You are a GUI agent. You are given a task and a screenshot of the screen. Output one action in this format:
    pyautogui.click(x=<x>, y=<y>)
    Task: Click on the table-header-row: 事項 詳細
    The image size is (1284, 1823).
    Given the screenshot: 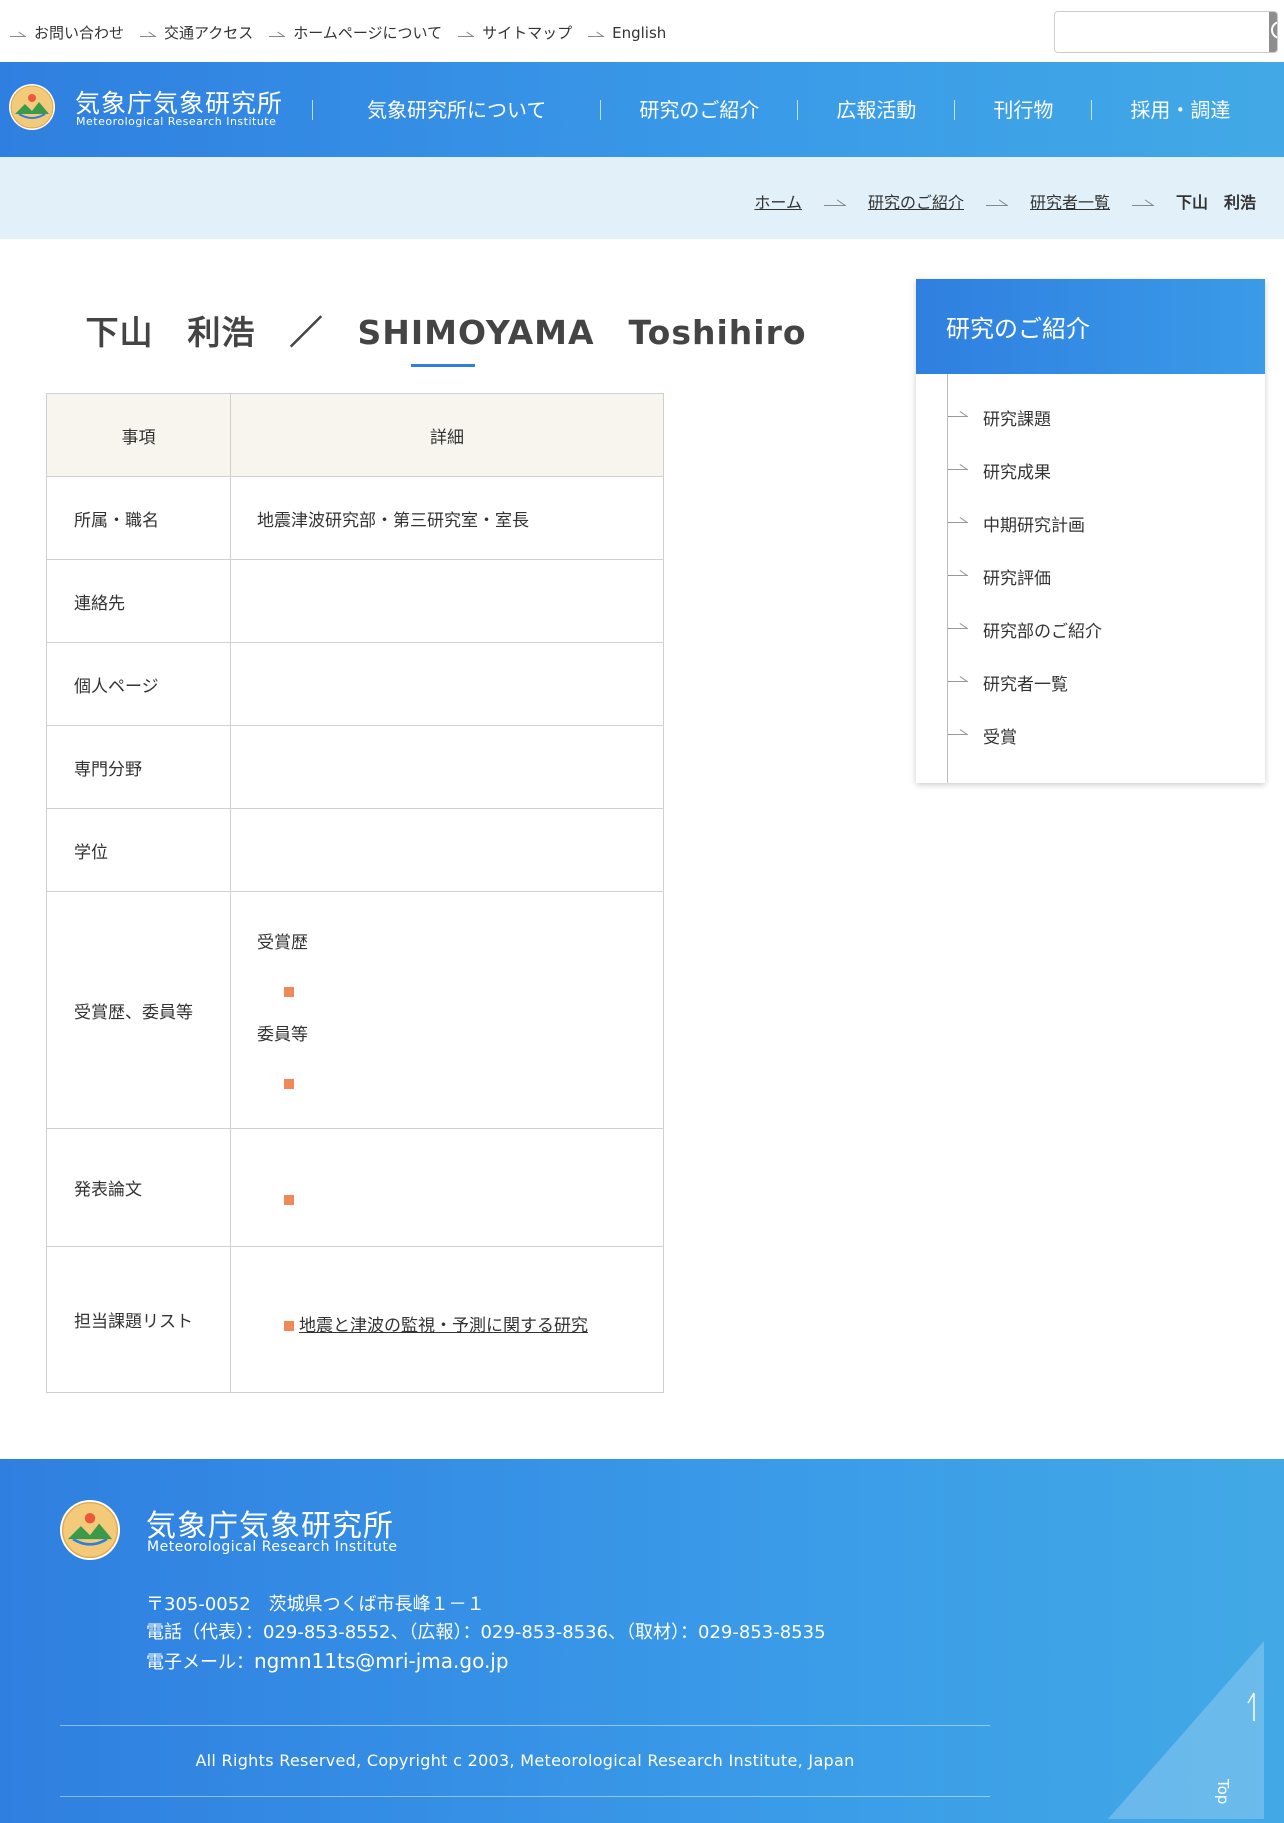 What is the action you would take?
    pyautogui.click(x=355, y=435)
    